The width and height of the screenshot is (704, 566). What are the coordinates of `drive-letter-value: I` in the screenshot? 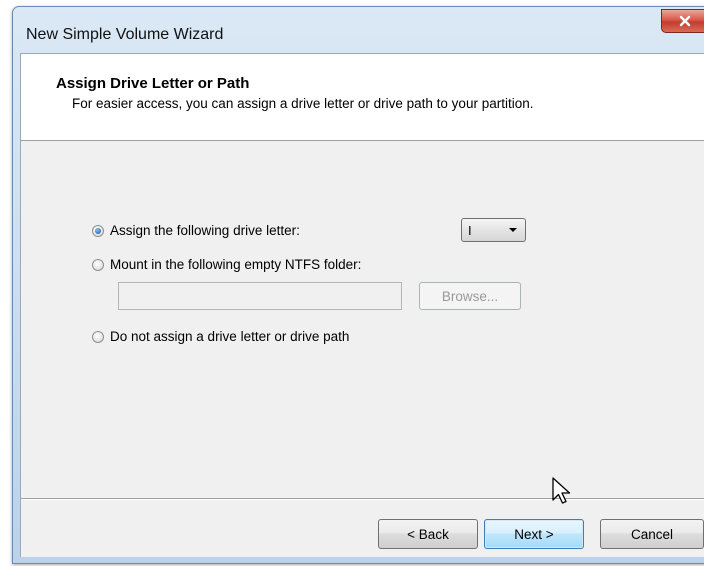 It's located at (470, 230).